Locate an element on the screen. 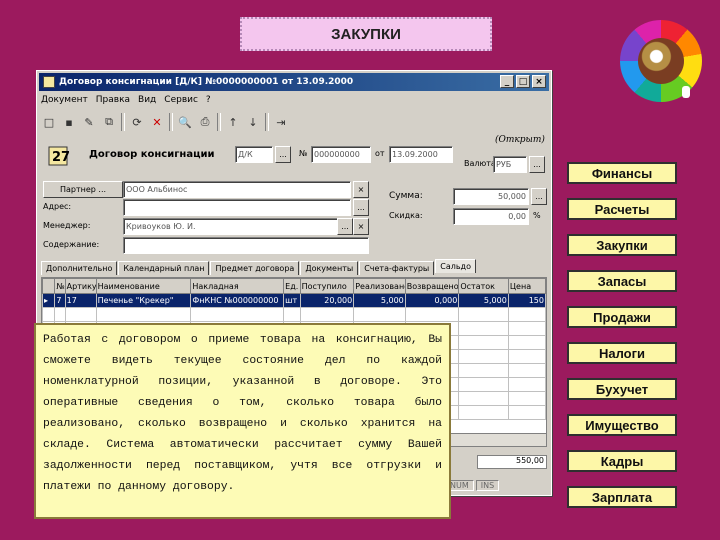 This screenshot has height=540, width=720. col-header: Возвращено is located at coordinates (432, 286).